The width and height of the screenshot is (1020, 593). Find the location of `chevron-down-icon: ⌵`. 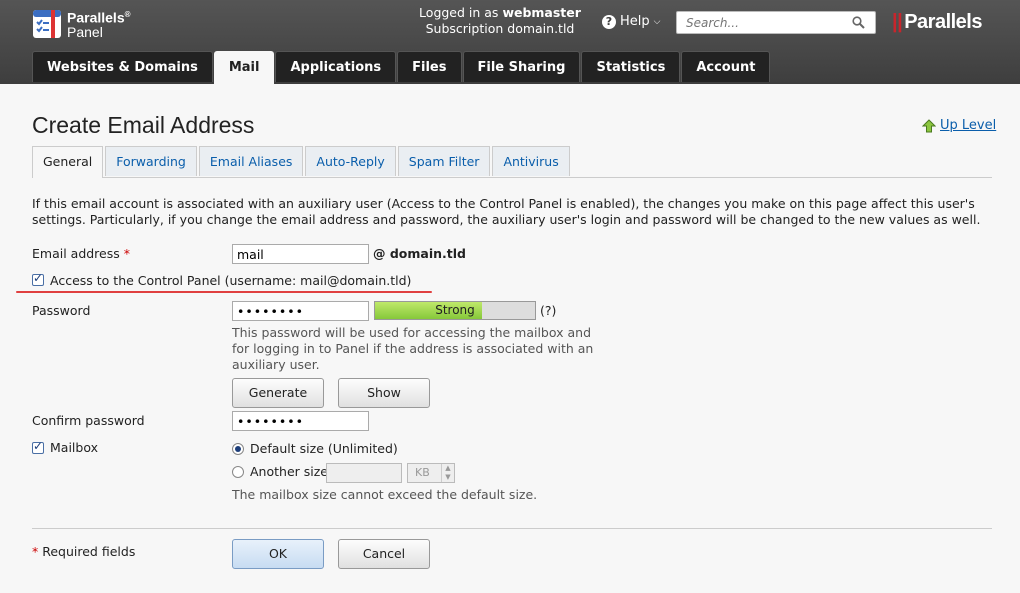

chevron-down-icon: ⌵ is located at coordinates (657, 21).